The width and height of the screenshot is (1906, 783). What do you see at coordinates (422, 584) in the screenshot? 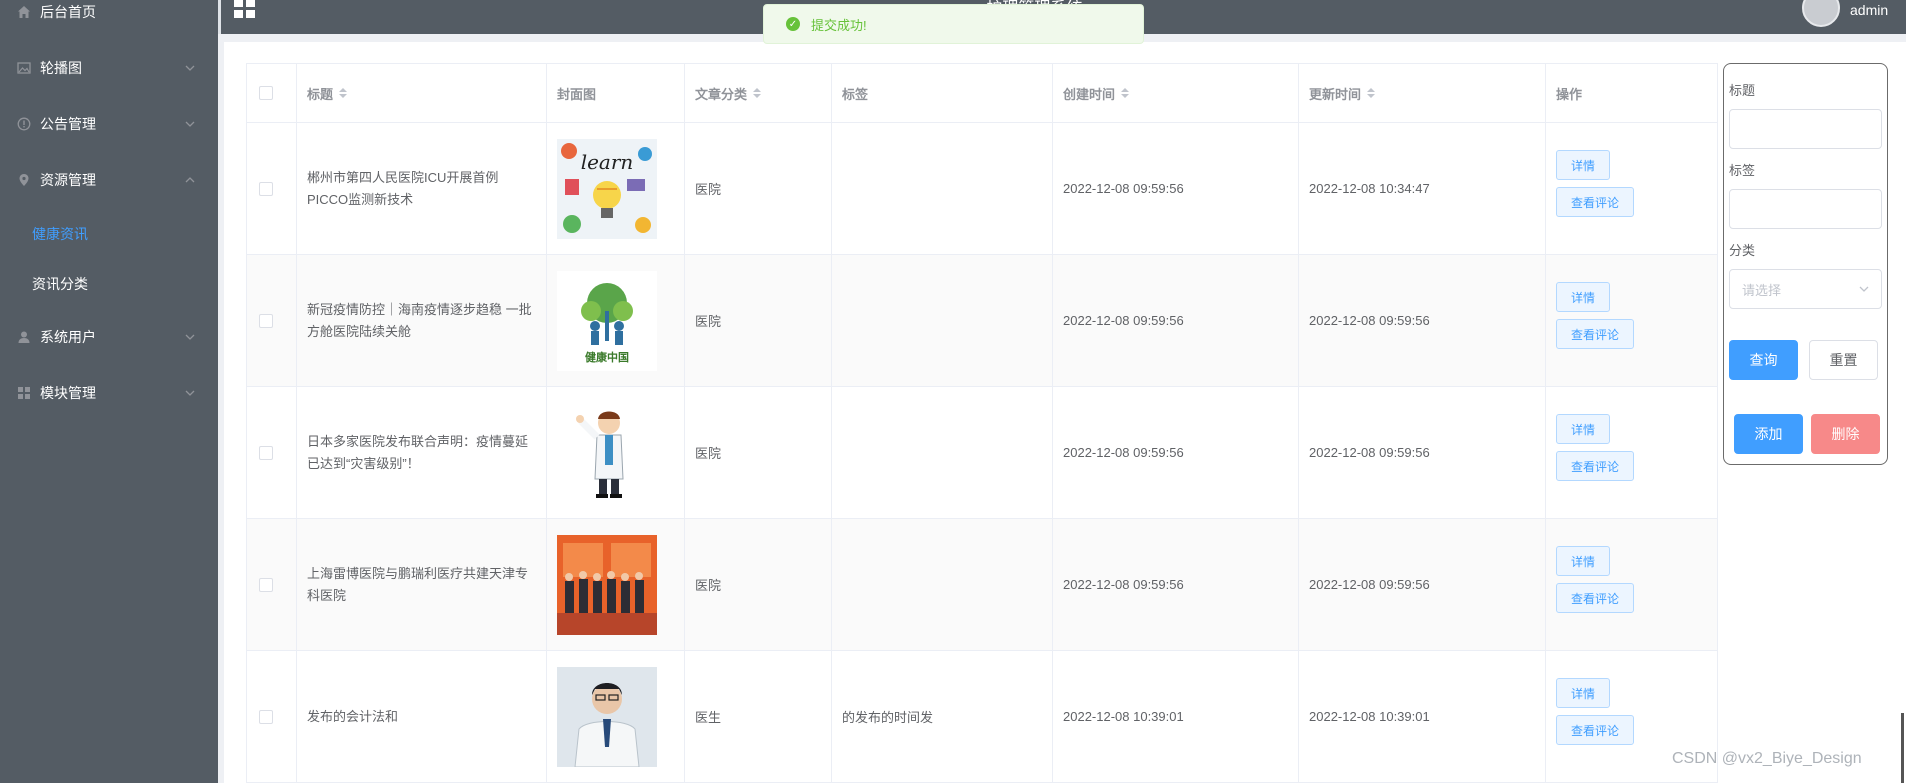
I see `title-cell: 上海雷博医院与鹏瑞利医疗共建天津专科医院` at bounding box center [422, 584].